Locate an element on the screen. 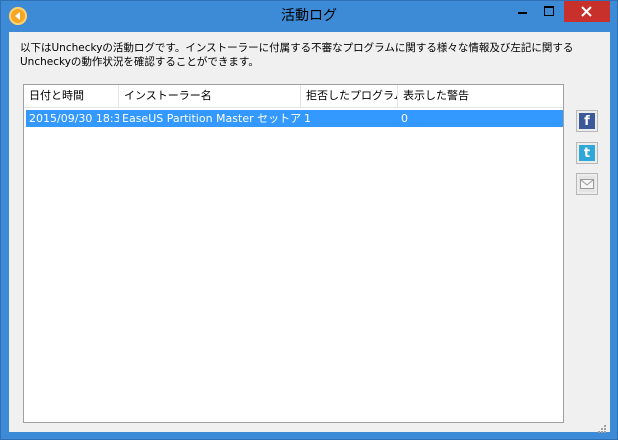  cell-rejected: 1 is located at coordinates (307, 118).